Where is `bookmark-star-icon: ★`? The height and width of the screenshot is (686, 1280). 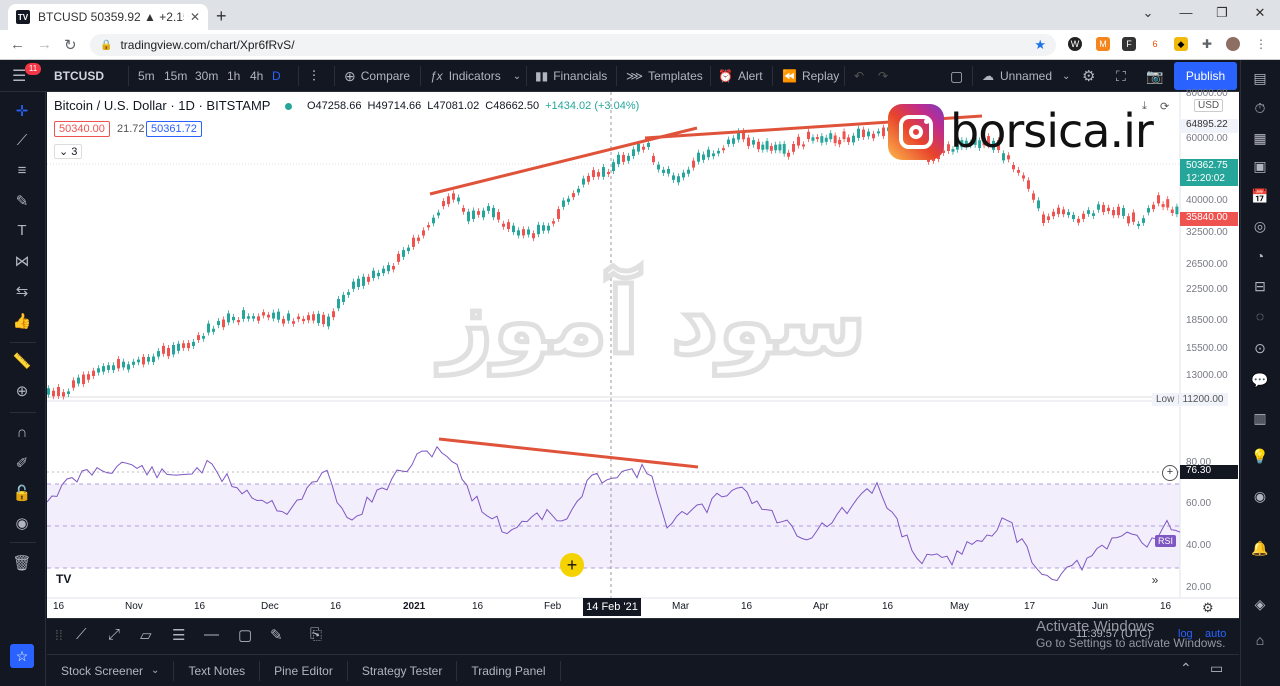 bookmark-star-icon: ★ is located at coordinates (1040, 45).